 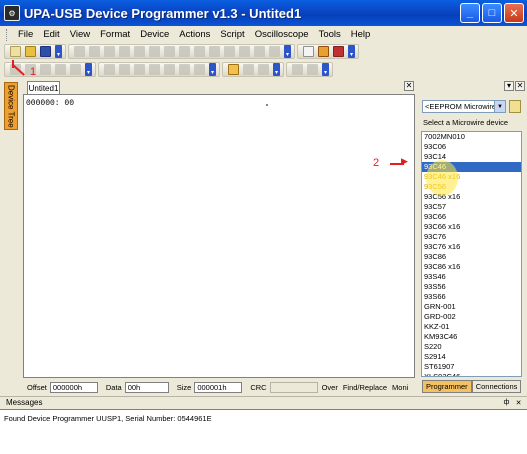 What do you see at coordinates (109, 69) in the screenshot?
I see `action-1-icon` at bounding box center [109, 69].